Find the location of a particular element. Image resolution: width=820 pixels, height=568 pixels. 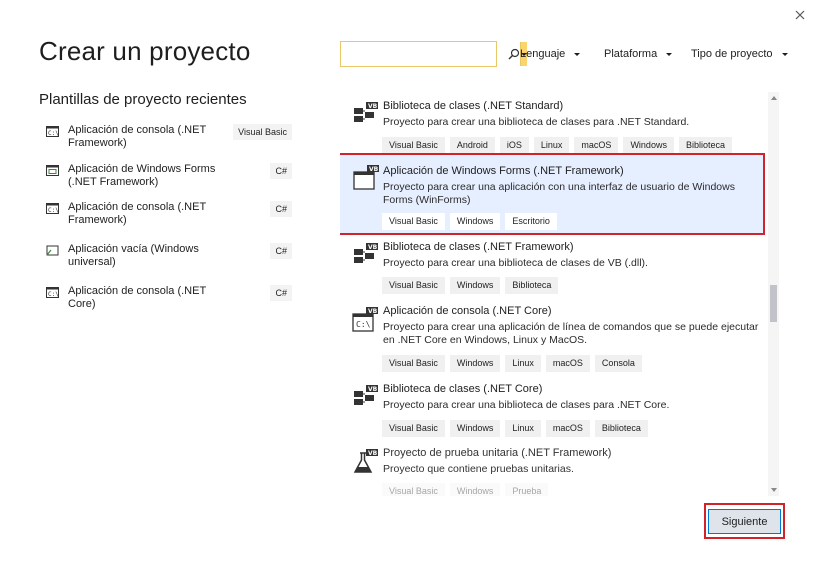

template-name: Aplicación de consola (.NET Core) is located at coordinates (467, 311).